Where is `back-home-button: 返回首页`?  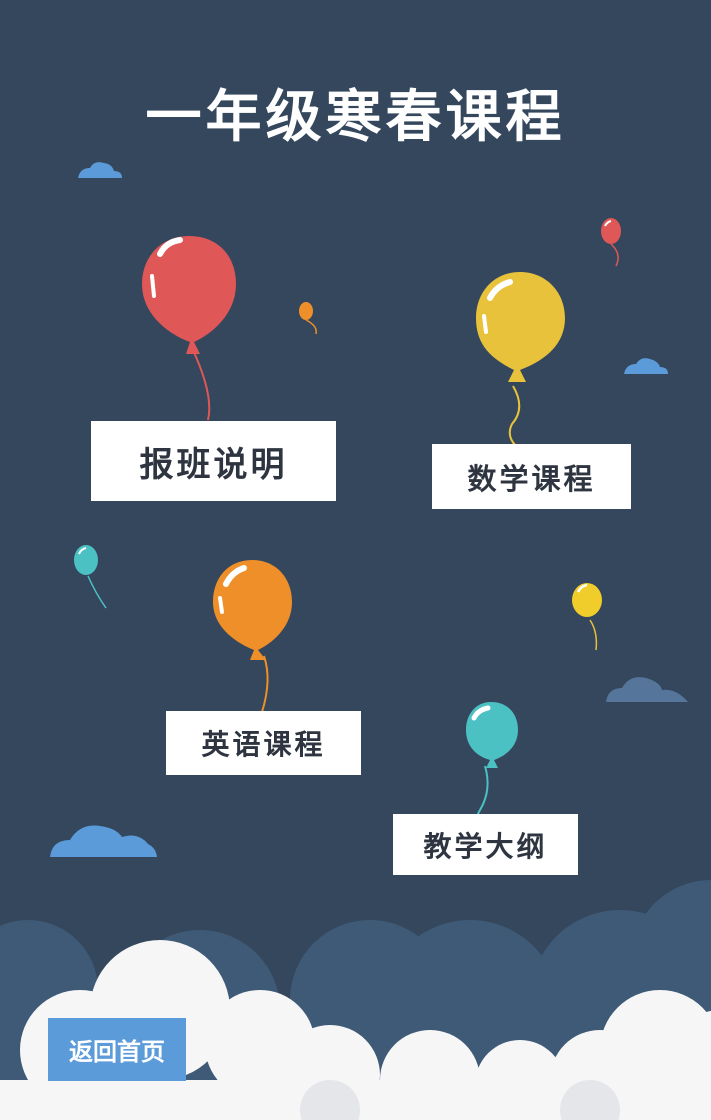
back-home-button: 返回首页 is located at coordinates (117, 1049).